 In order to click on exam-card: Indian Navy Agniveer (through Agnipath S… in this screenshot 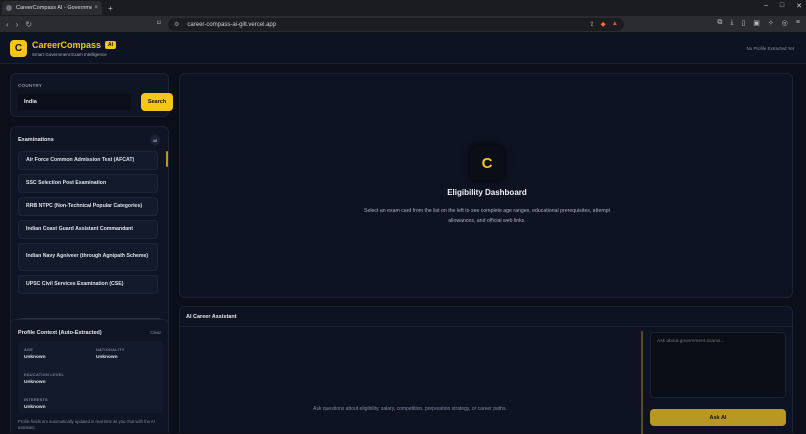, I will do `click(88, 257)`.